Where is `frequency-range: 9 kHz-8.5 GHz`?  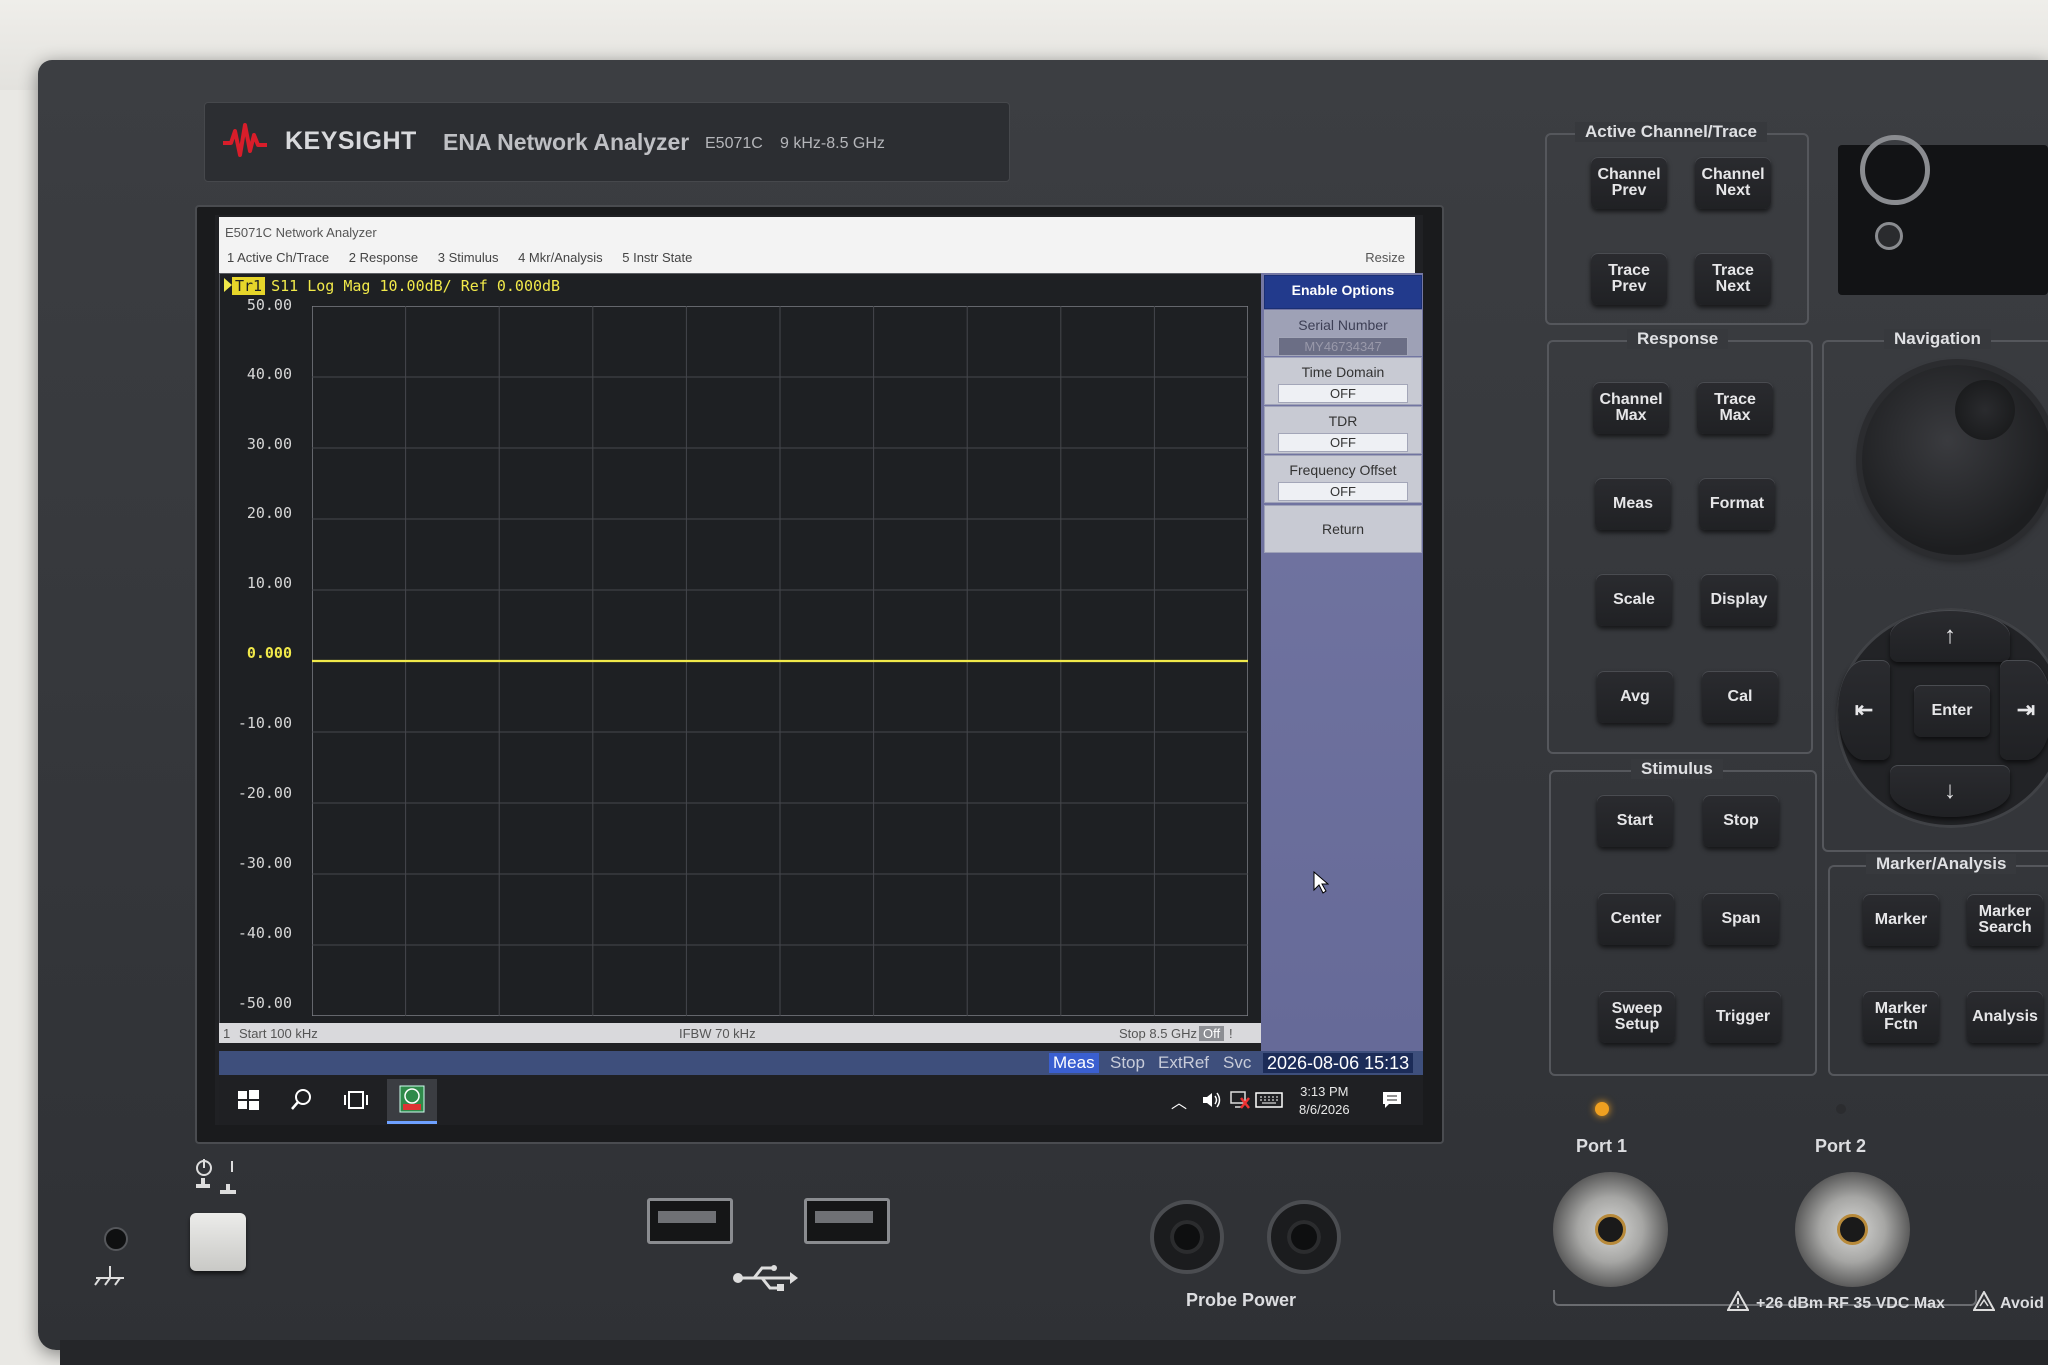
frequency-range: 9 kHz-8.5 GHz is located at coordinates (832, 143).